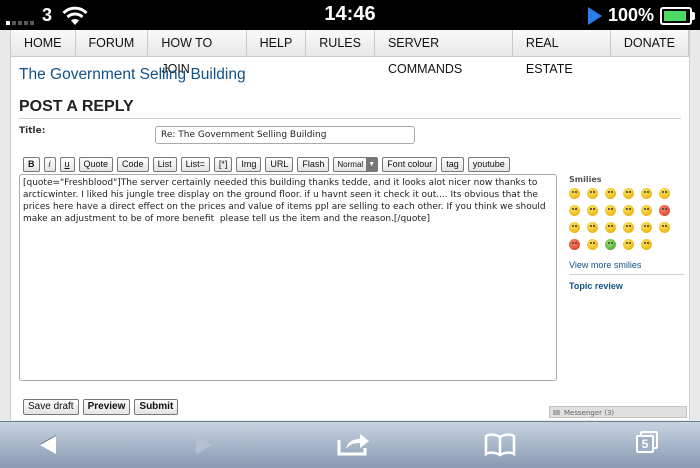 The width and height of the screenshot is (700, 468). Describe the element at coordinates (106, 407) in the screenshot. I see `preview-button: Preview` at that location.